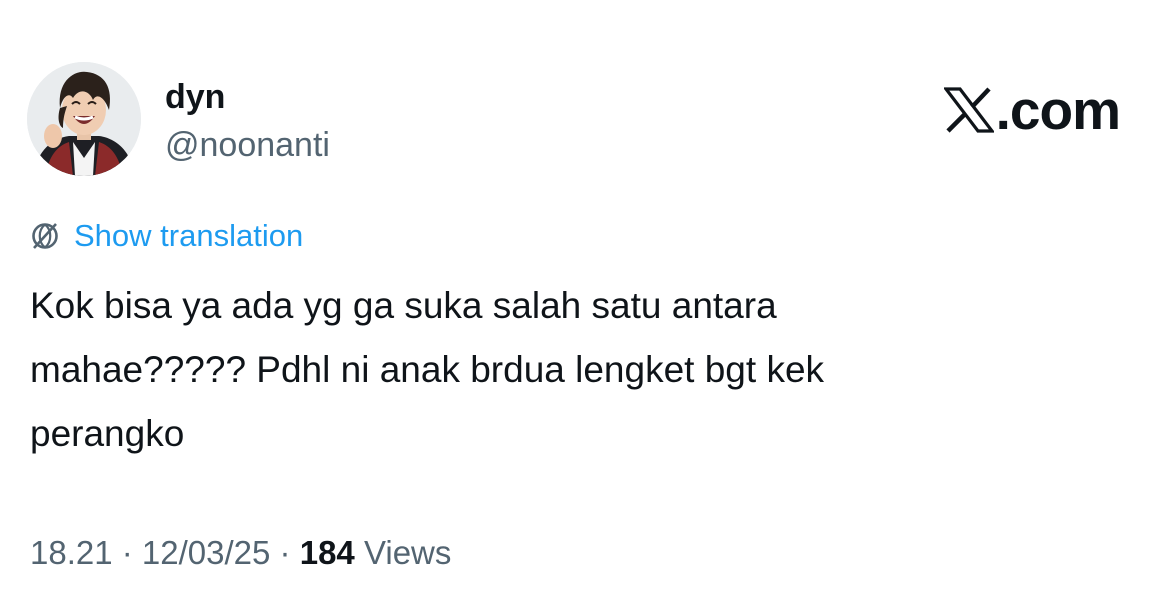 Image resolution: width=1170 pixels, height=591 pixels. I want to click on tweet-meta: 18.21 · 12/03/25 · 184 Views, so click(240, 553).